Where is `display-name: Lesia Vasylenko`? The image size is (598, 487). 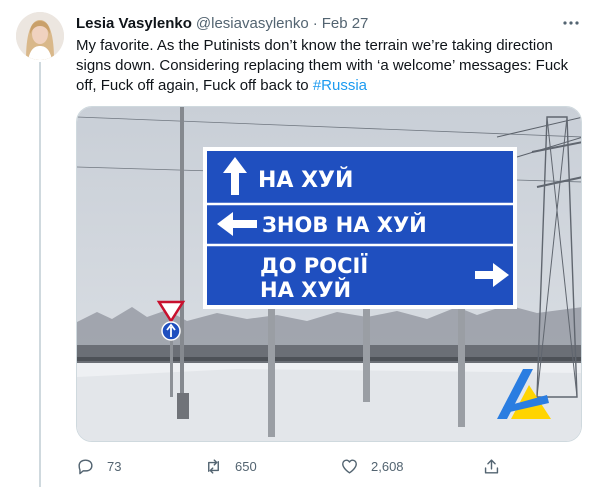
display-name: Lesia Vasylenko is located at coordinates (134, 23).